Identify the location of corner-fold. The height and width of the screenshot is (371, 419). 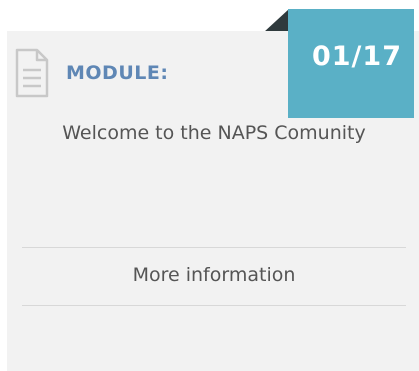
(276, 20).